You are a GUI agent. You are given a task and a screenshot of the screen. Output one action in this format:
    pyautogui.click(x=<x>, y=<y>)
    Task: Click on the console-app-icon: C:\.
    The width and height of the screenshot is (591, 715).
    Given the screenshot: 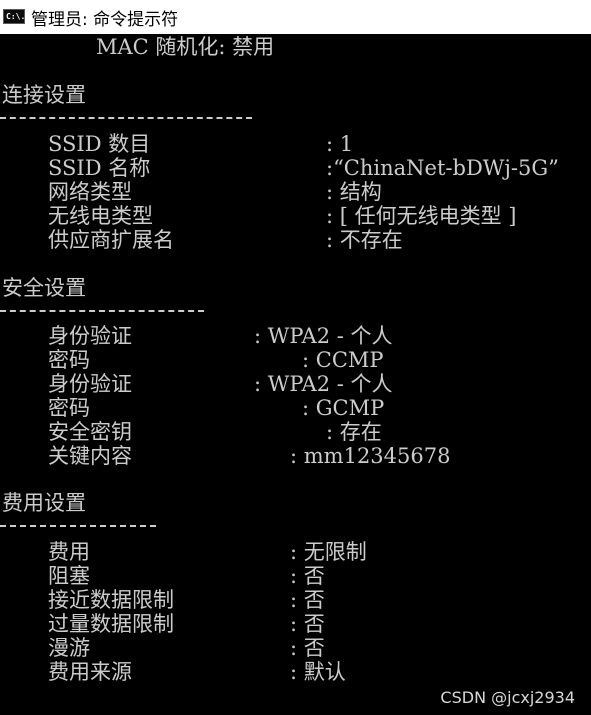 What is the action you would take?
    pyautogui.click(x=14, y=16)
    